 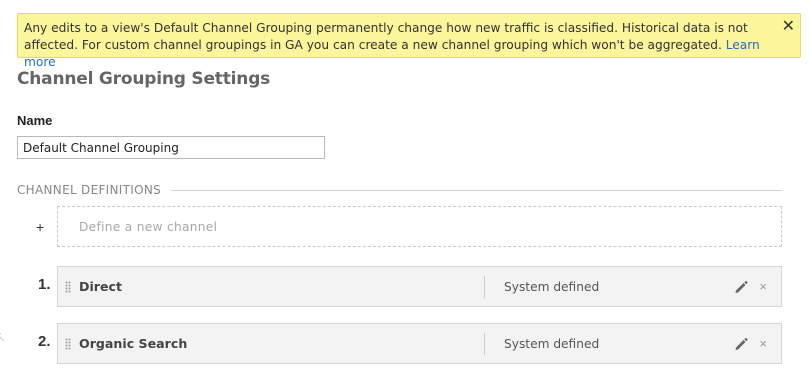 What do you see at coordinates (148, 226) in the screenshot?
I see `define-new-channel-label: Define a new channel` at bounding box center [148, 226].